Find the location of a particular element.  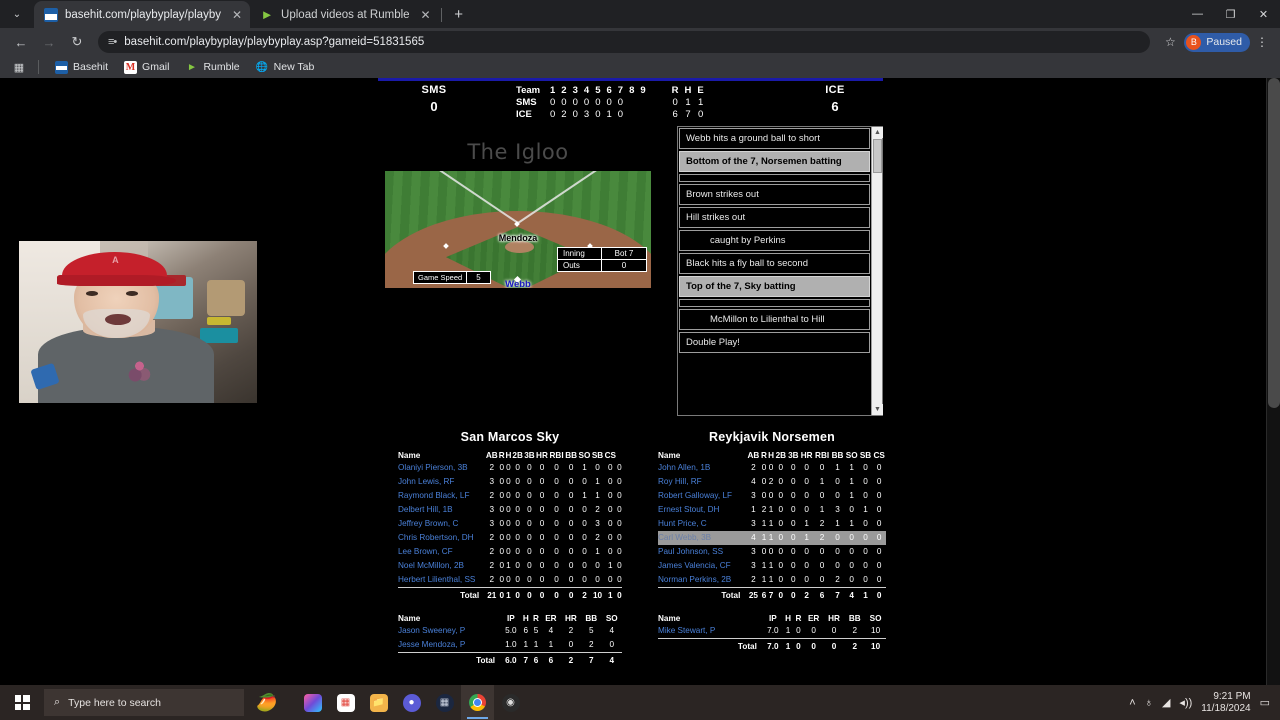

batter-name: Ernest Stout, DH is located at coordinates (702, 510).